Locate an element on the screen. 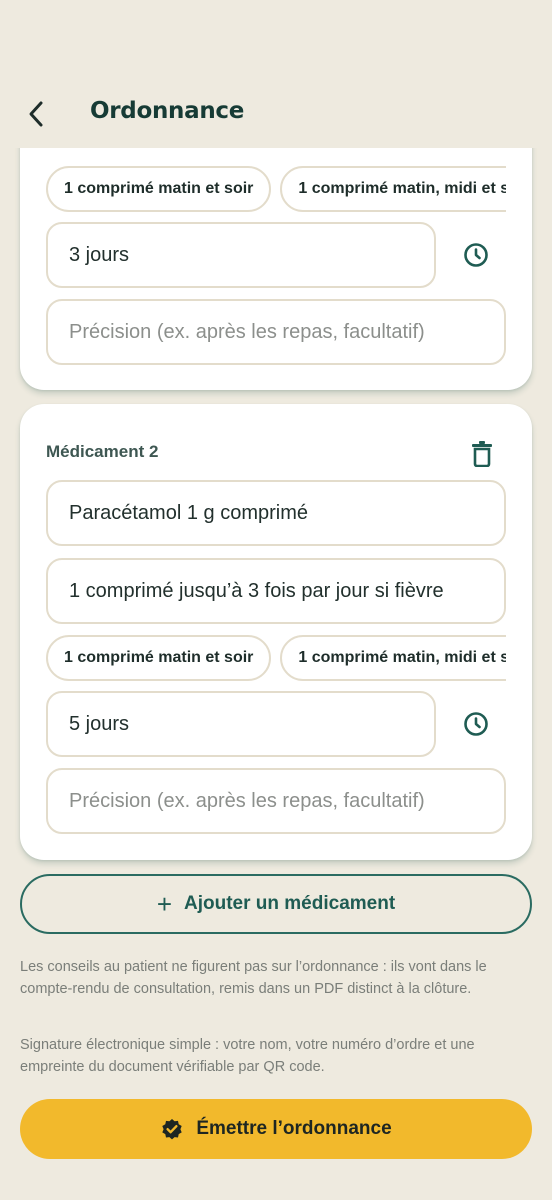 The height and width of the screenshot is (1200, 552). medication-1-duration-picker-button is located at coordinates (476, 255).